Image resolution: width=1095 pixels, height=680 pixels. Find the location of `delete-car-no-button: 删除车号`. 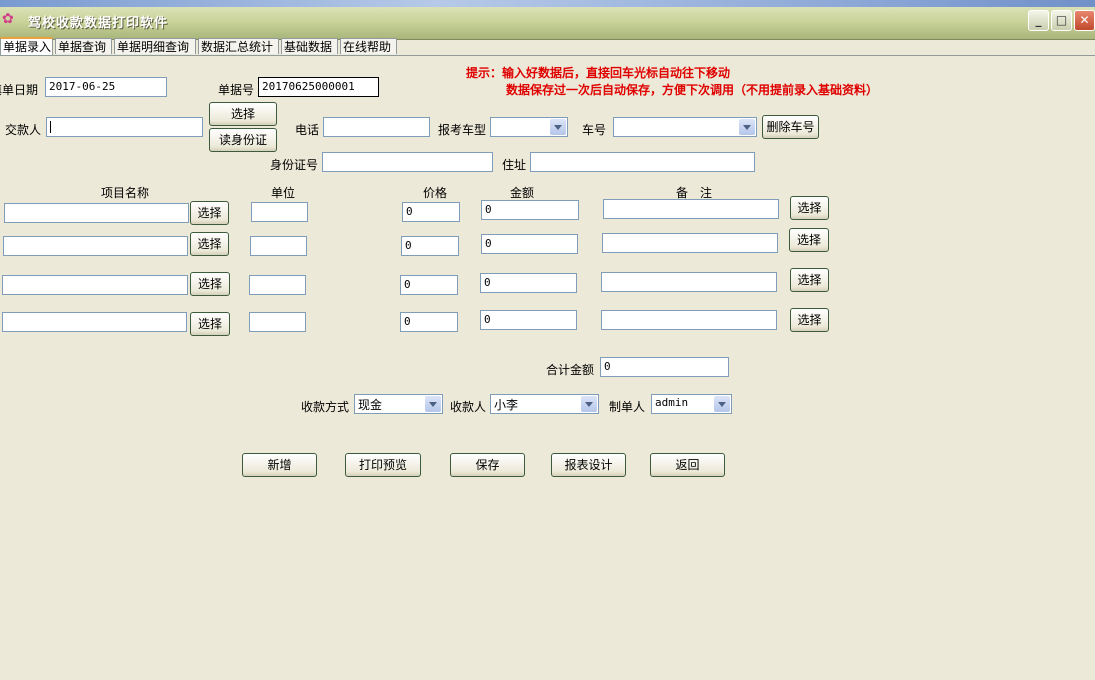

delete-car-no-button: 删除车号 is located at coordinates (790, 127).